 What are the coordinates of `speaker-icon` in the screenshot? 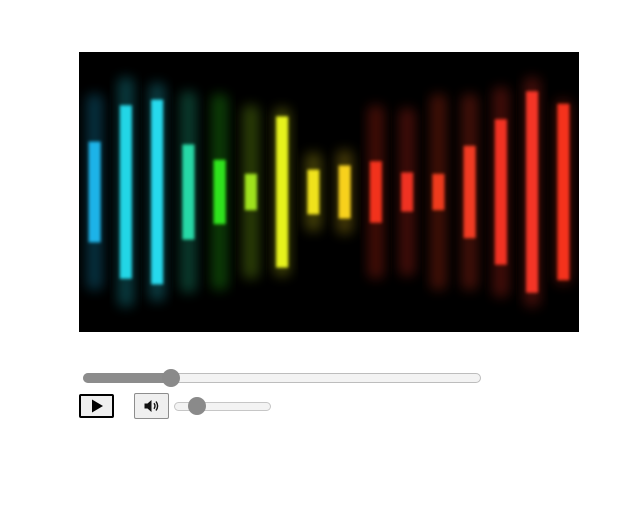 It's located at (151, 406).